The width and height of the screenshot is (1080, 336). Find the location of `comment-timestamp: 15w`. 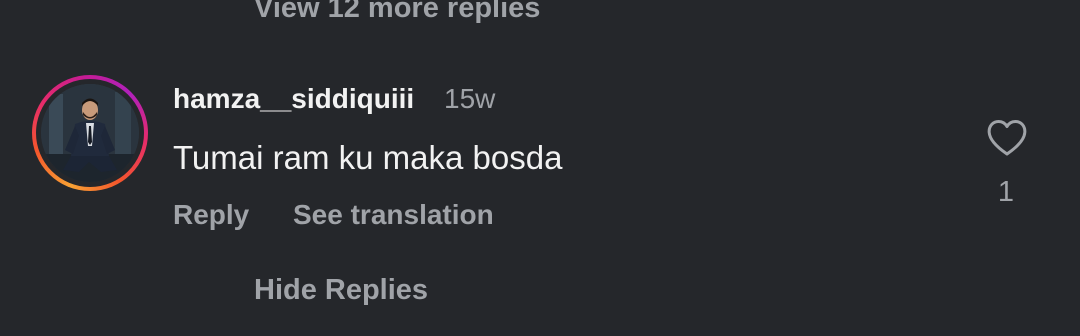

comment-timestamp: 15w is located at coordinates (470, 98).